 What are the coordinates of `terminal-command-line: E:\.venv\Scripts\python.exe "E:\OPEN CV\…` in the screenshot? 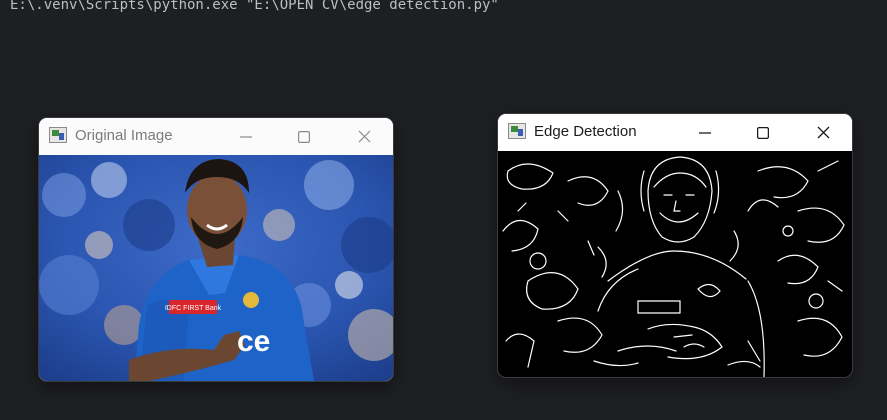 It's located at (254, 6).